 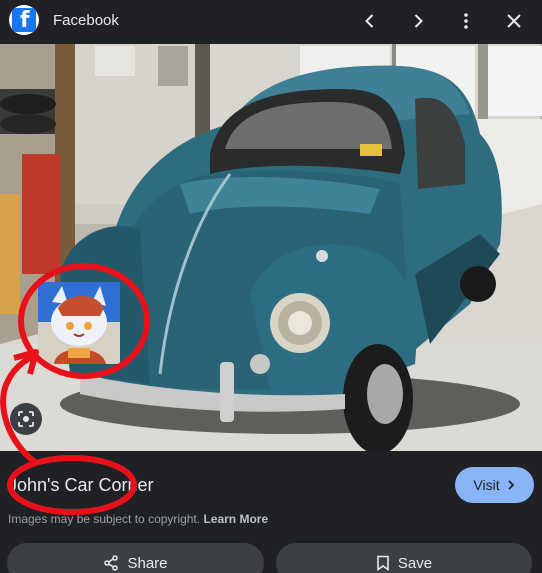 What do you see at coordinates (415, 563) in the screenshot?
I see `save-label: Save` at bounding box center [415, 563].